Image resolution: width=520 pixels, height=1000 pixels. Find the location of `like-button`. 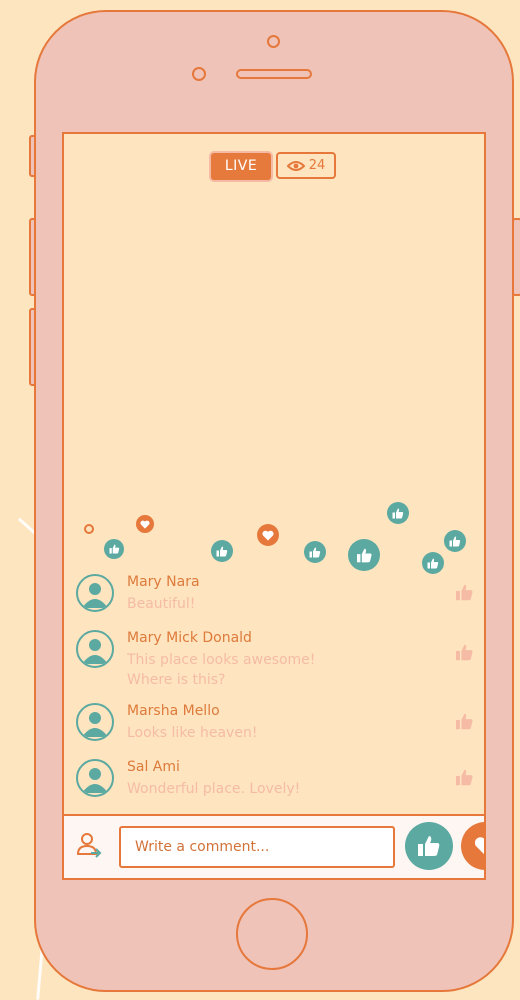

like-button is located at coordinates (429, 846).